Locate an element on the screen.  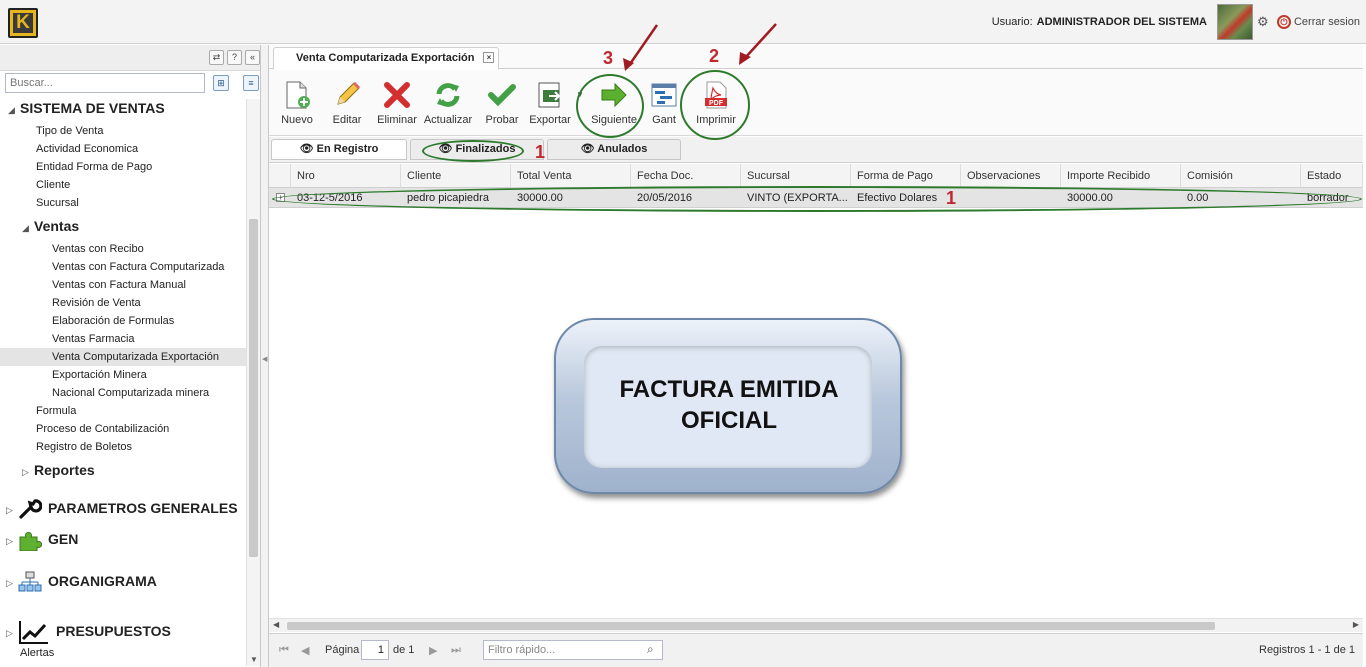
prev-page-icon: ◀ is located at coordinates (305, 650).